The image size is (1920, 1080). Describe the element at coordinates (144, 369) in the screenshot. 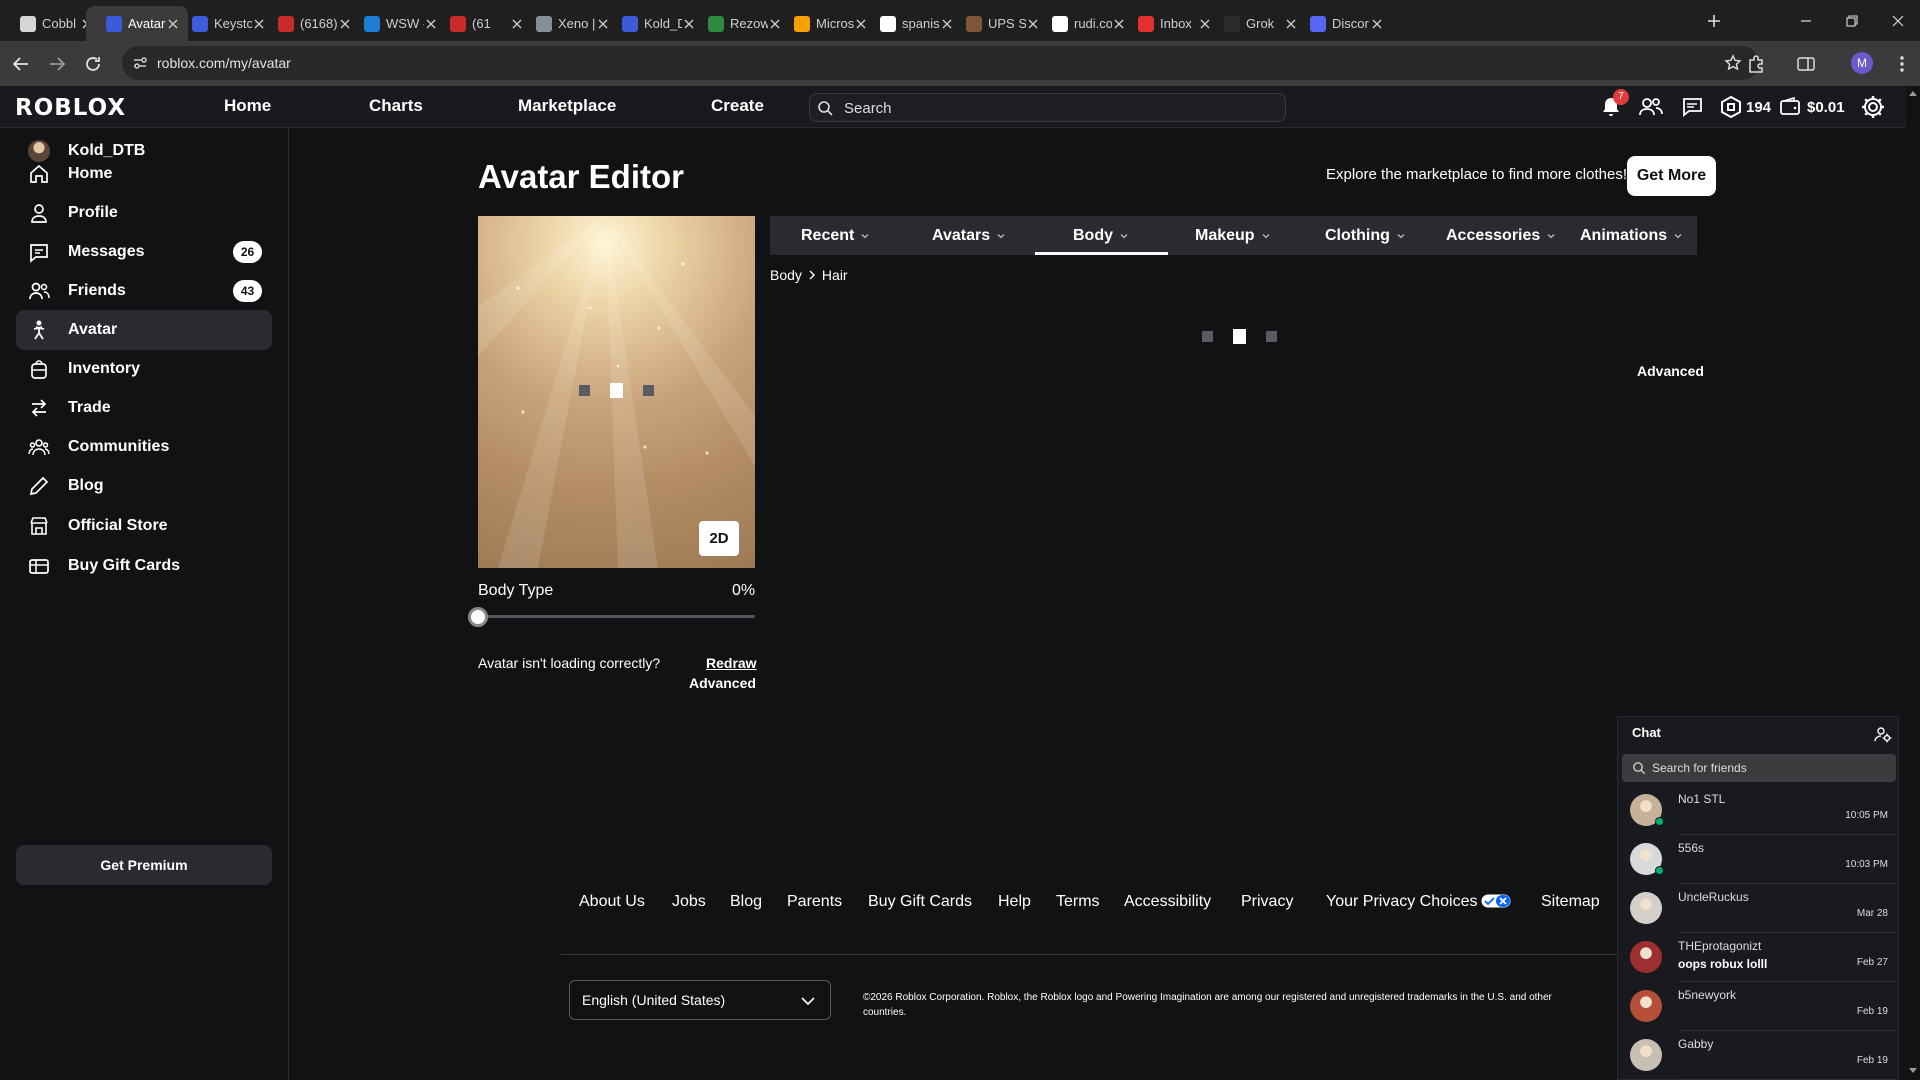

I see `sidebar-item-inventory: Inventory` at that location.